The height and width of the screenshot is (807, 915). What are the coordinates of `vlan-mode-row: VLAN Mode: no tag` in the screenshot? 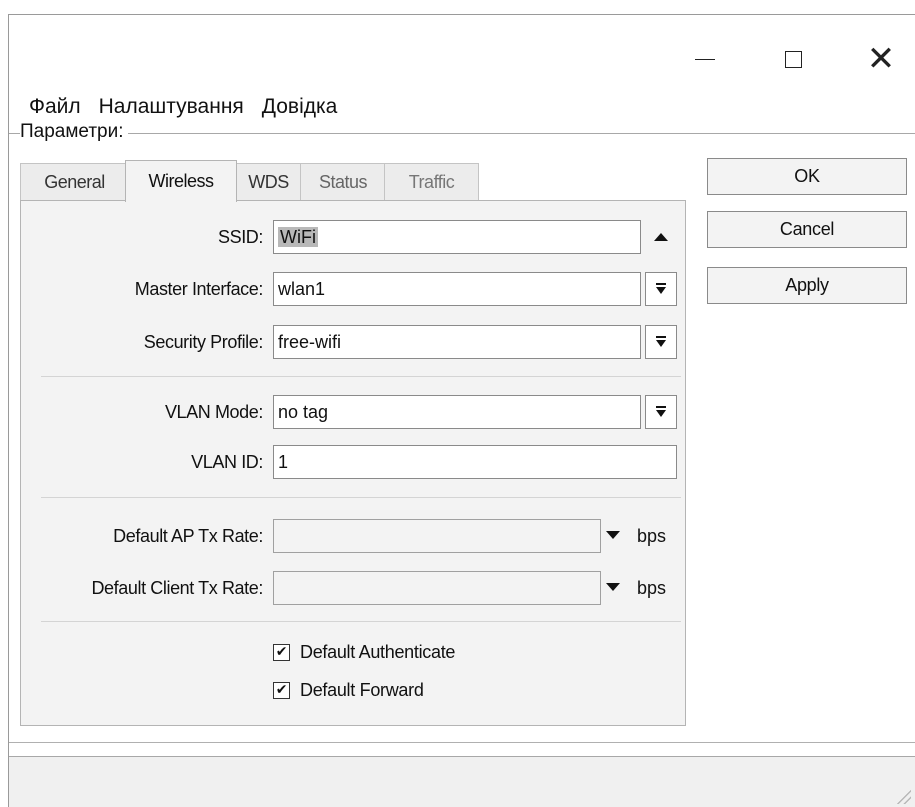 It's located at (354, 412).